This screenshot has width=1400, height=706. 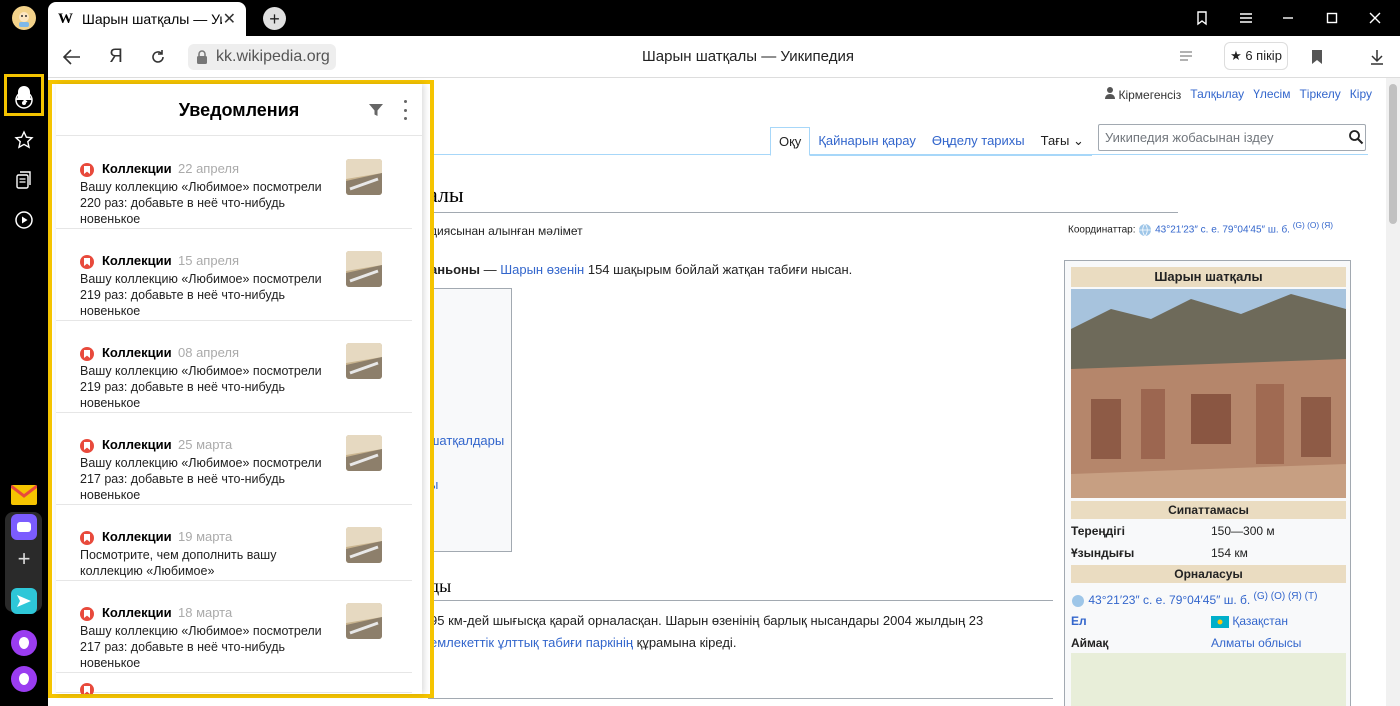 I want to click on location-map, so click(x=1208, y=679).